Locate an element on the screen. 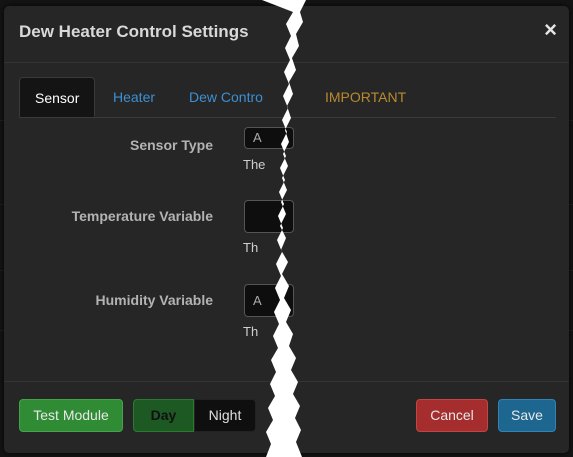 This screenshot has width=573, height=457. sensor-type-select: A is located at coordinates (269, 138).